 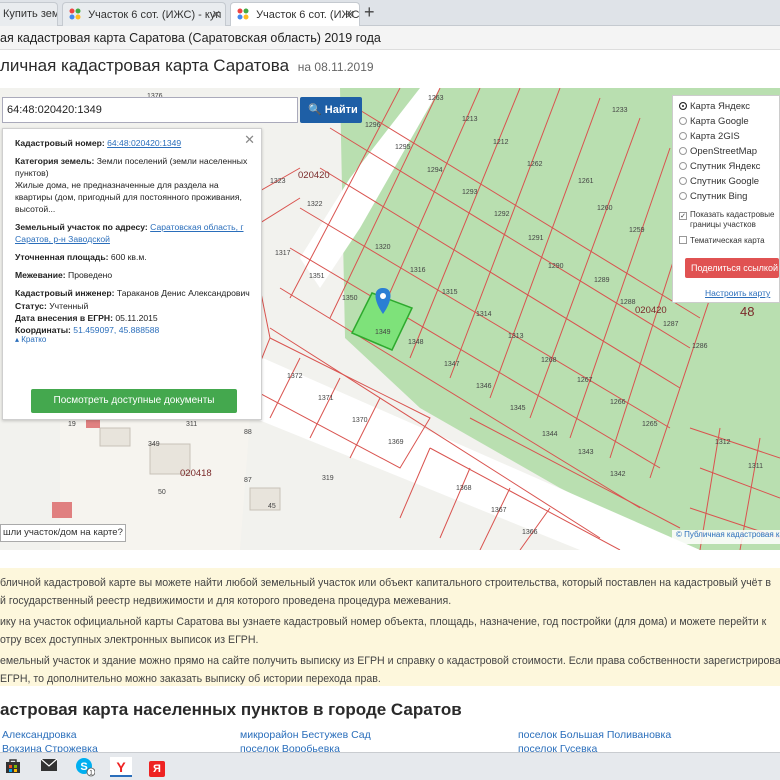 I want to click on parcel-number-label: 1315, so click(x=450, y=292).